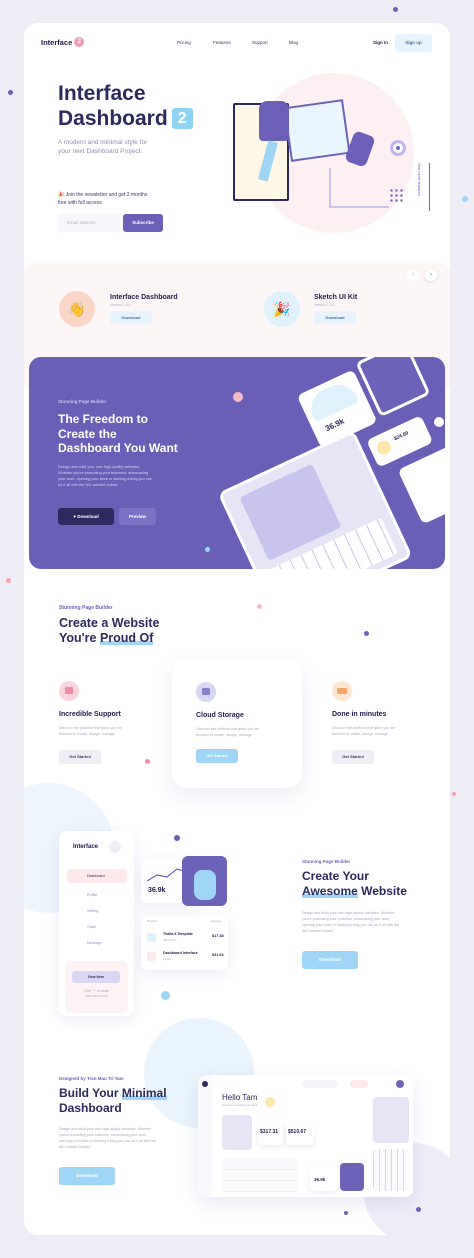 Image resolution: width=474 pixels, height=1258 pixels. What do you see at coordinates (439, 422) in the screenshot?
I see `mock-next-icon` at bounding box center [439, 422].